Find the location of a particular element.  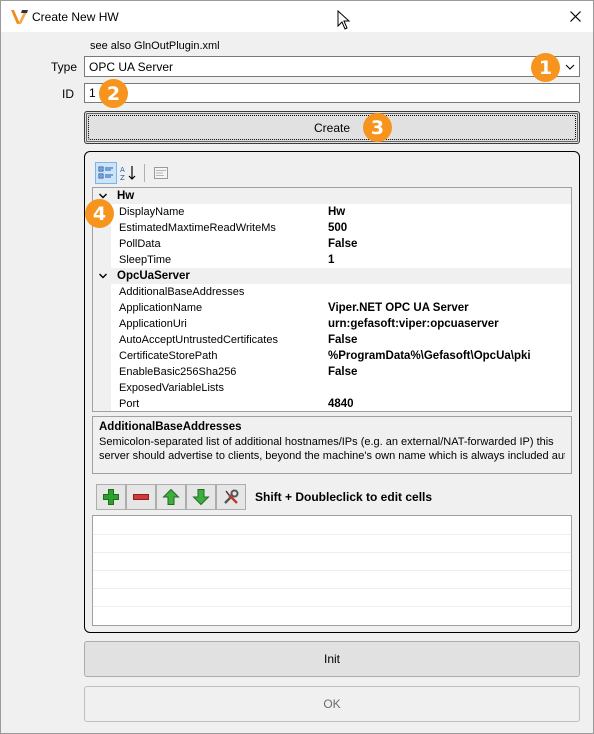

type-select: OPC UA Server is located at coordinates (332, 66).